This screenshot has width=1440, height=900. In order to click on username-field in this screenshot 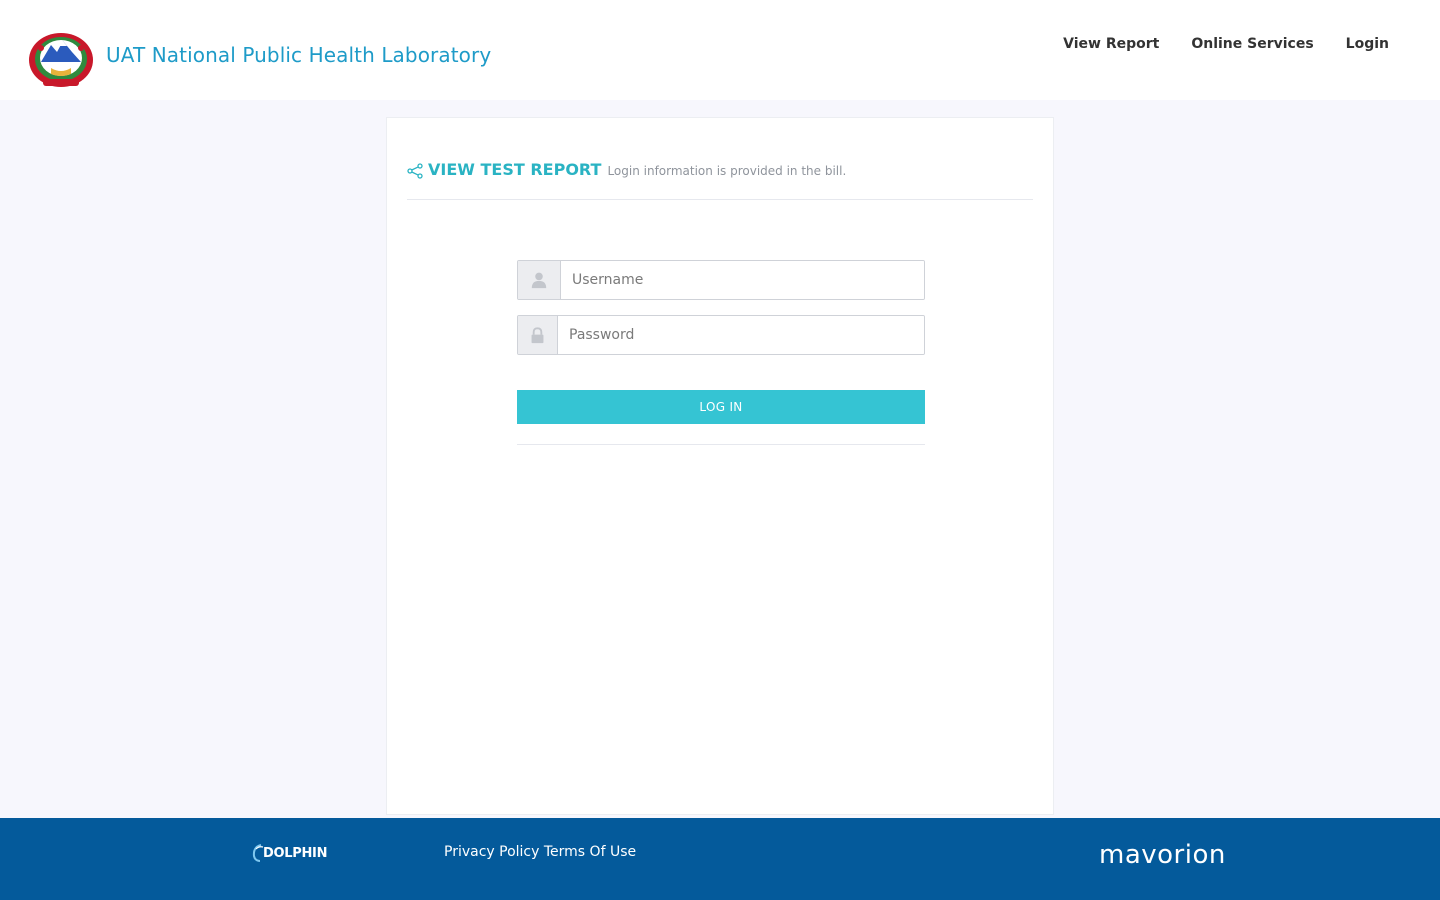, I will do `click(721, 280)`.